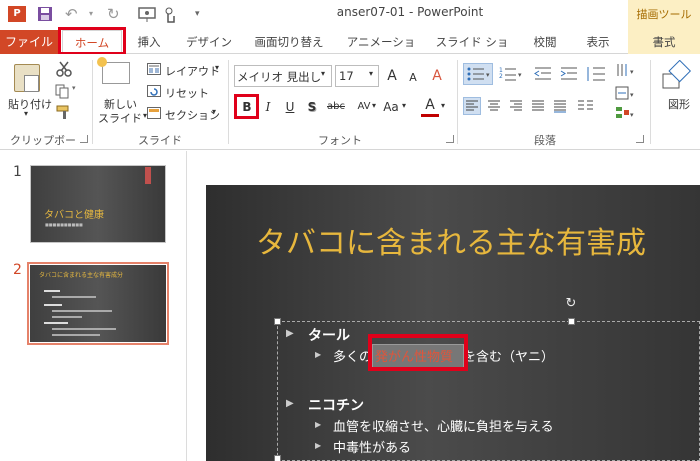 The image size is (700, 461). I want to click on font-color-dropdown-icon: ▾, so click(443, 105).